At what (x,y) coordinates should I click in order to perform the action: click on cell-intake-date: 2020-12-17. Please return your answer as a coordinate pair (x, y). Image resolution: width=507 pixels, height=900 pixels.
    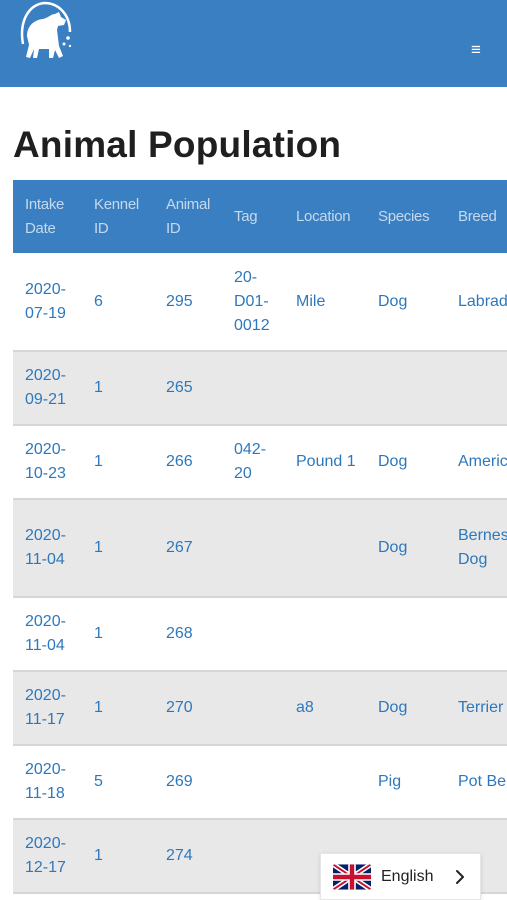
    Looking at the image, I should click on (47, 856).